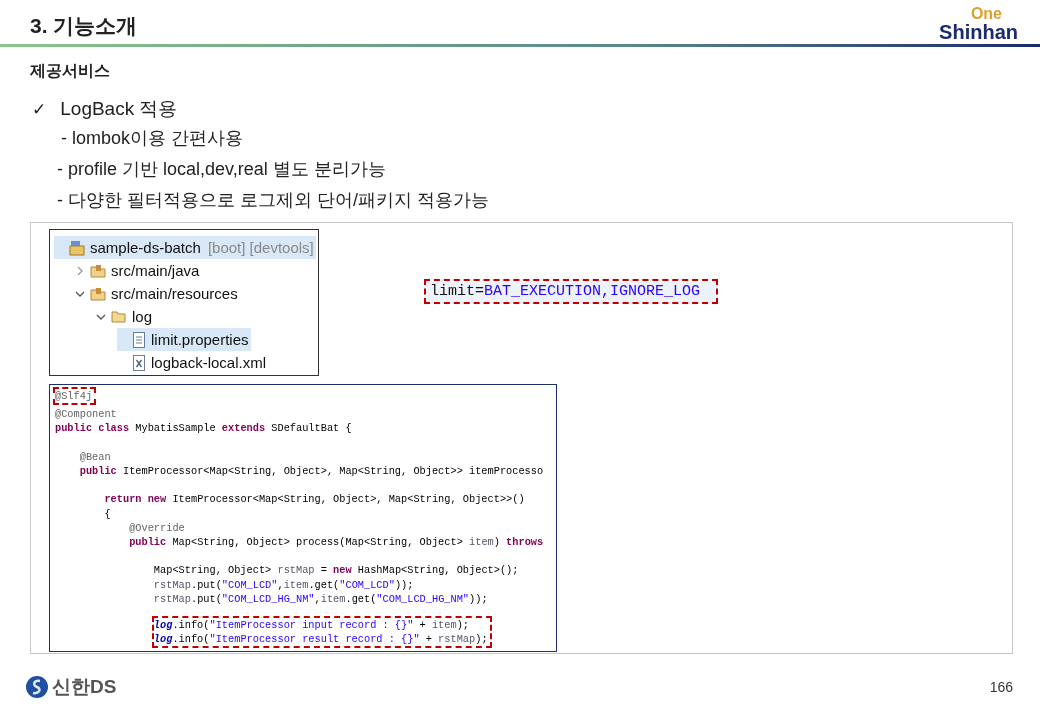 The image size is (1040, 720). Describe the element at coordinates (273, 200) in the screenshot. I see `sub-bullet-text: - 다양한 필터적용으로 로그제외 단어/패키지 적용가능` at that location.